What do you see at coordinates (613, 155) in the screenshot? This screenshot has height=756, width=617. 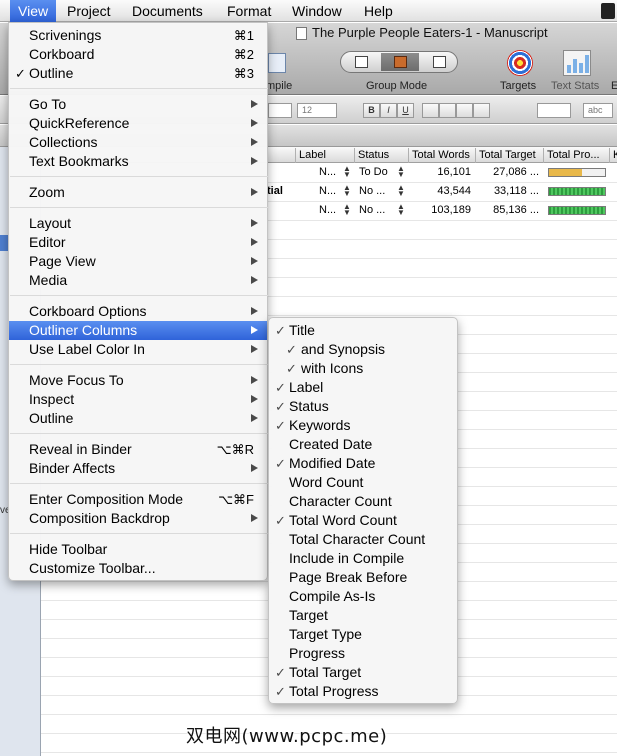 I see `column-header-keywords: K` at bounding box center [613, 155].